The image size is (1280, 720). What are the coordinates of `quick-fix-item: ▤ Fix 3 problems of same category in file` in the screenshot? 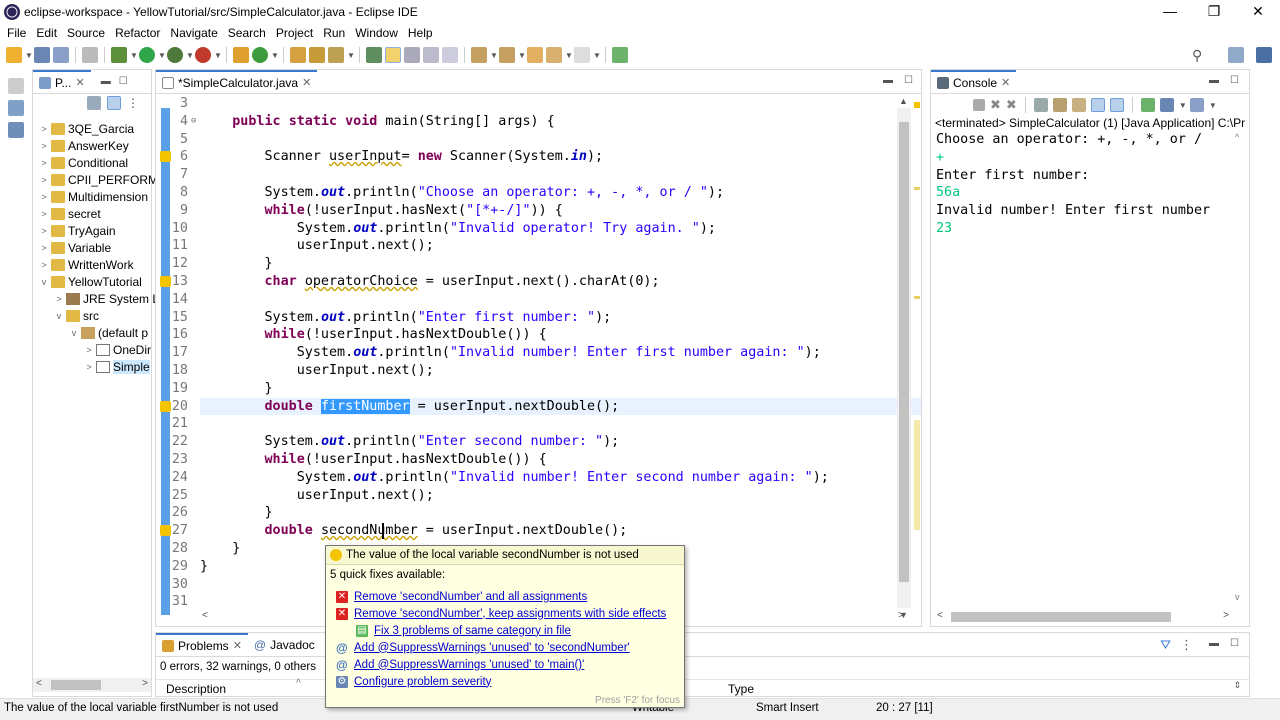 It's located at (463, 630).